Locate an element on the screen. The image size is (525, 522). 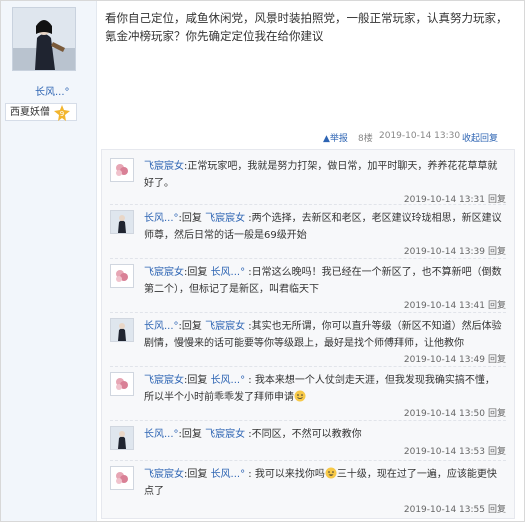
sweat-smile-emoji-icon is located at coordinates (300, 396).